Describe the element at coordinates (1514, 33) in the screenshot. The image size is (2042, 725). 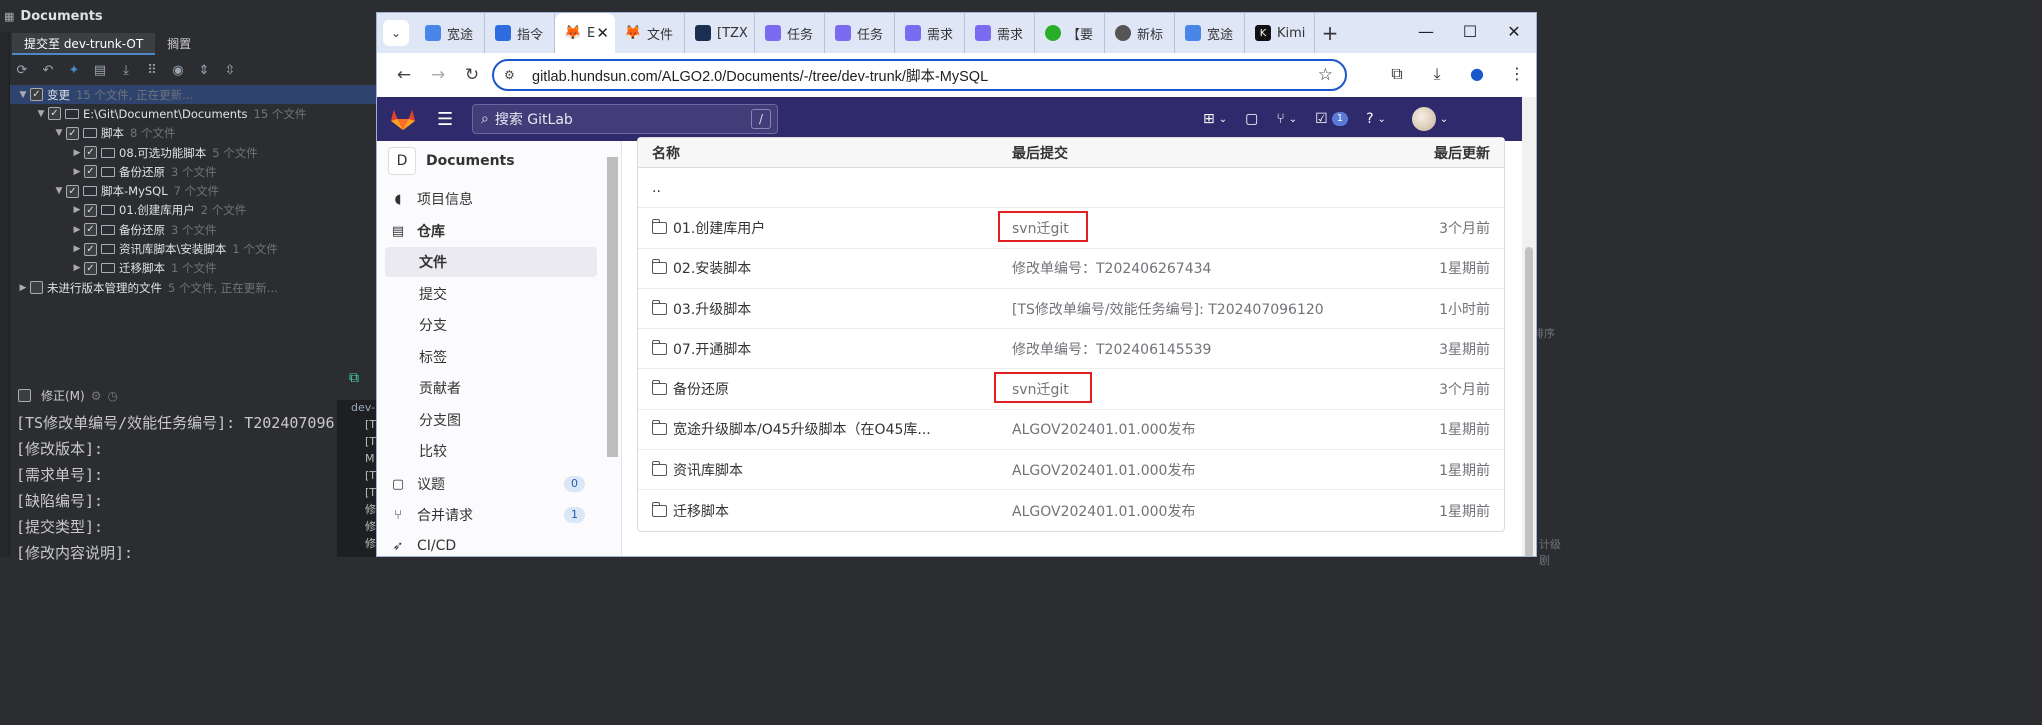
I see `close-window-icon: ✕` at that location.